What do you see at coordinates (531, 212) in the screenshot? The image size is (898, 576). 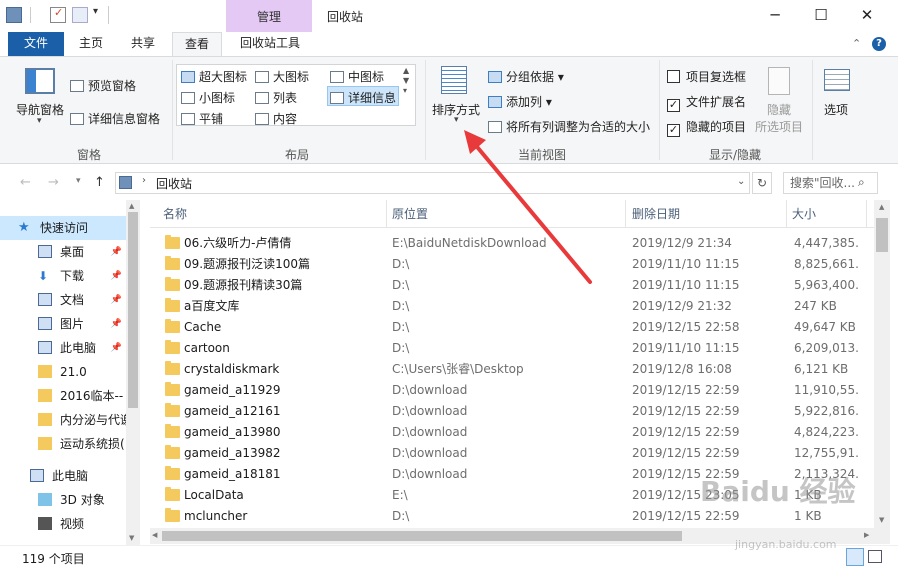 I see `arrow-shaft` at bounding box center [531, 212].